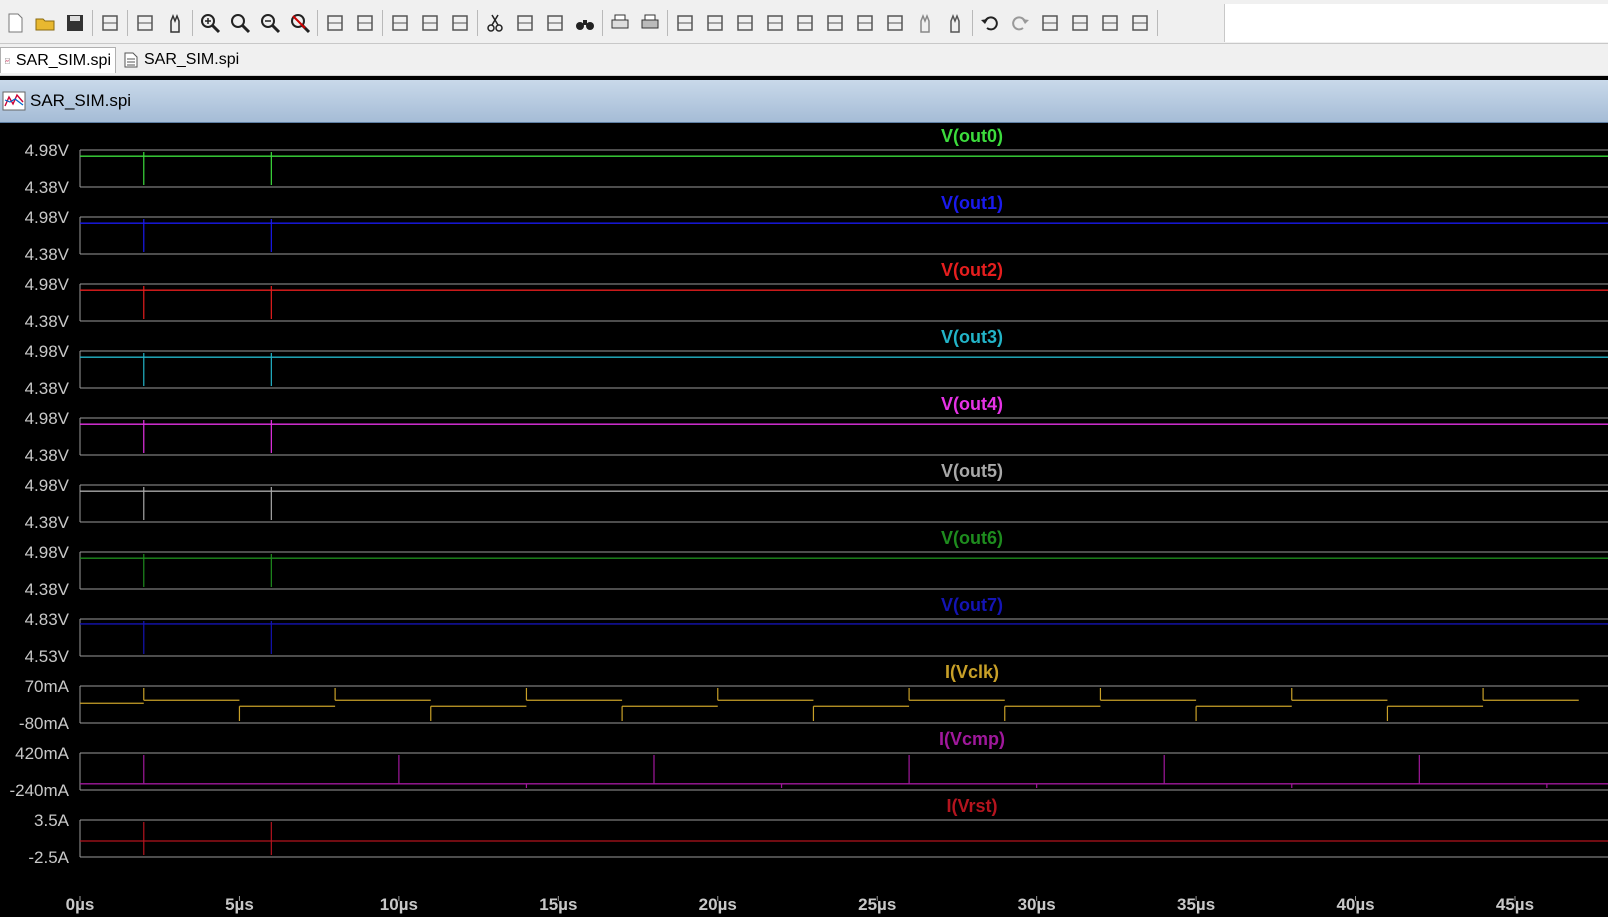  What do you see at coordinates (829, 704) in the screenshot?
I see `trace-line` at bounding box center [829, 704].